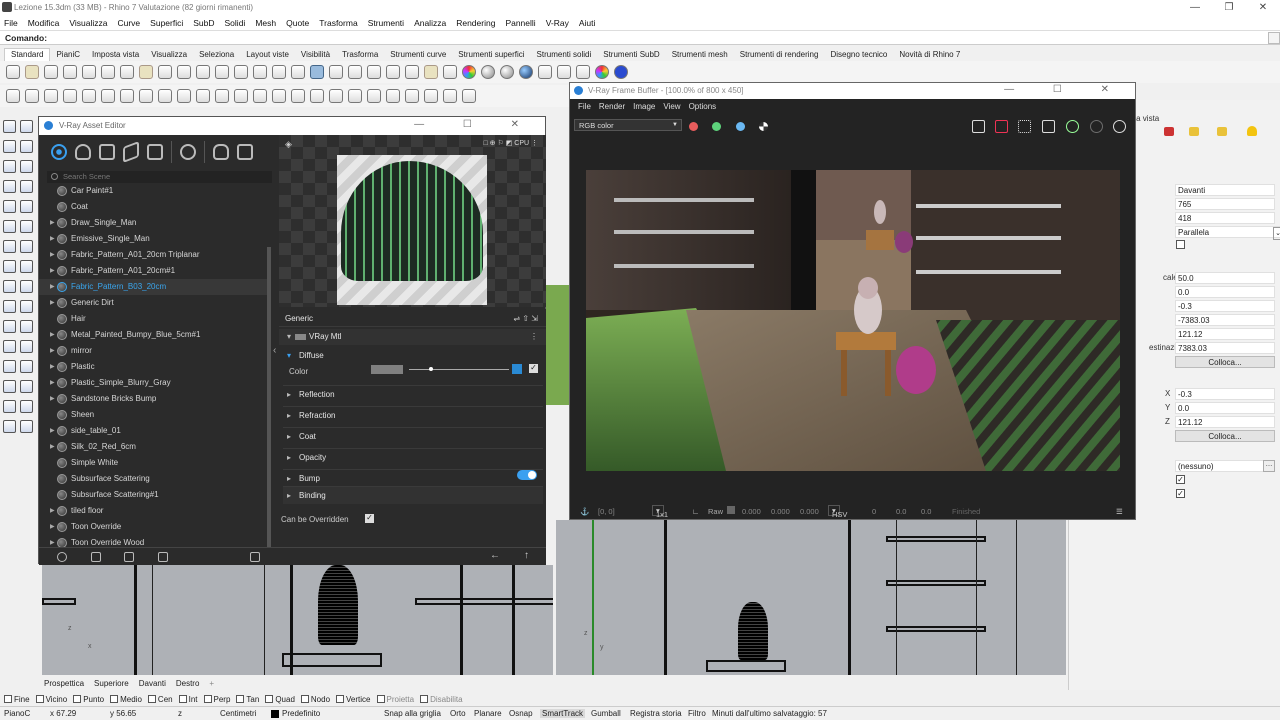 This screenshot has height=720, width=1280. I want to click on menu-superfici: Superfici, so click(166, 23).